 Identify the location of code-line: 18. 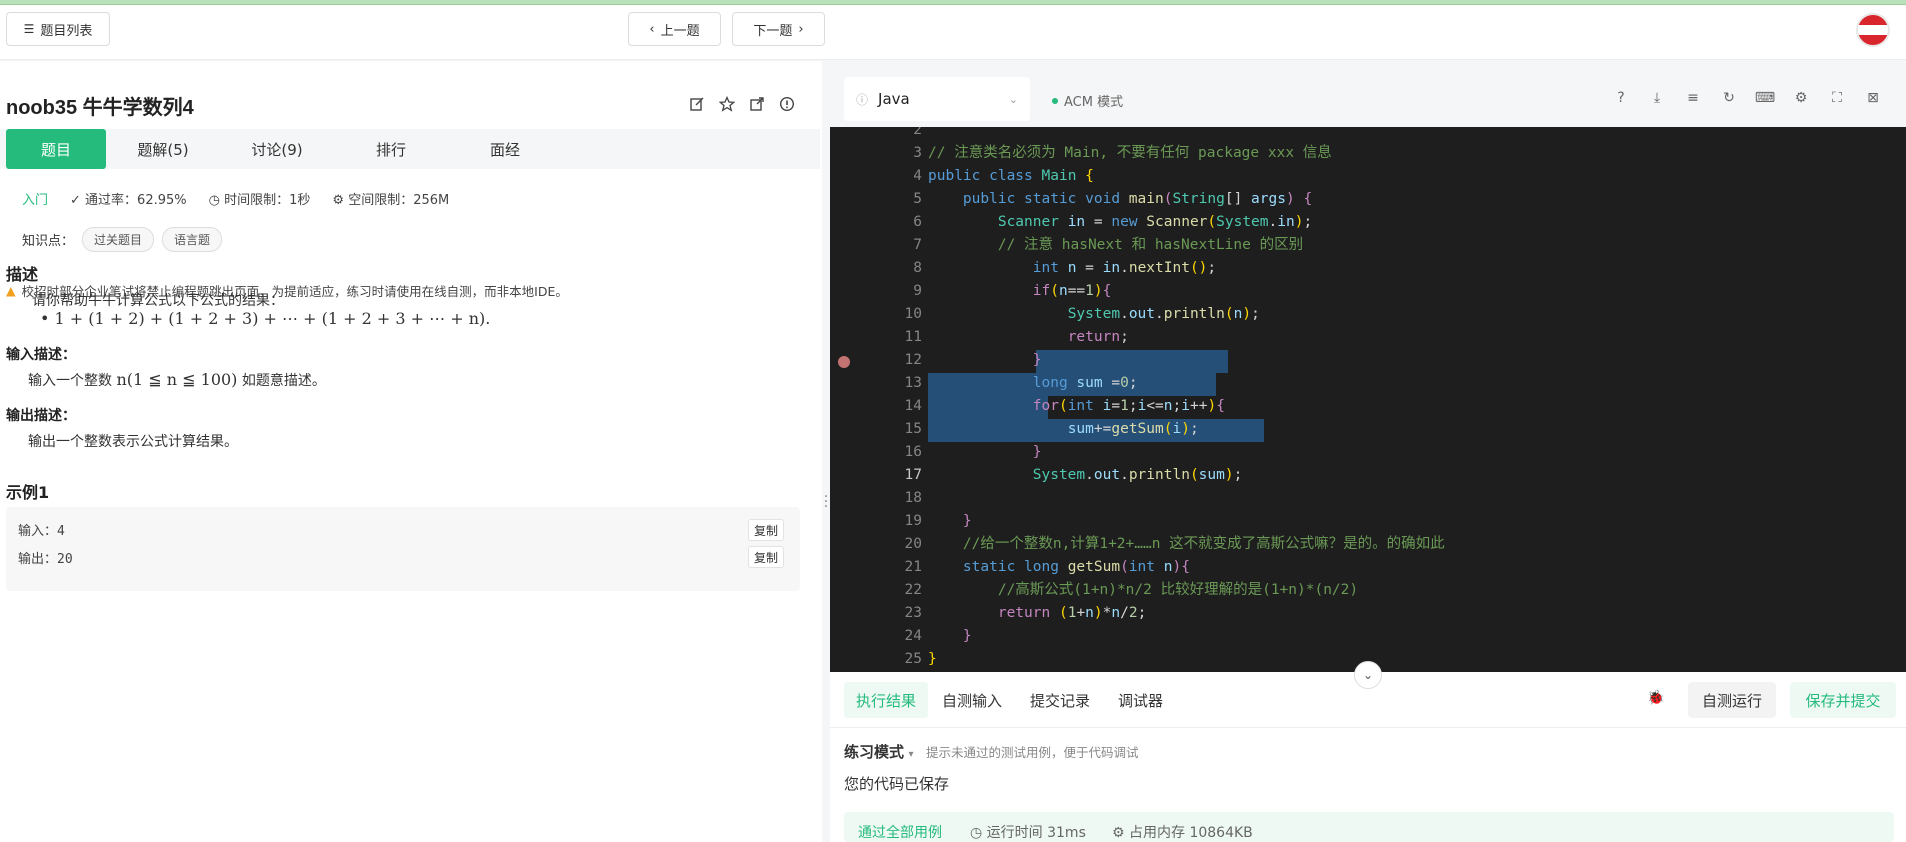
(1368, 498).